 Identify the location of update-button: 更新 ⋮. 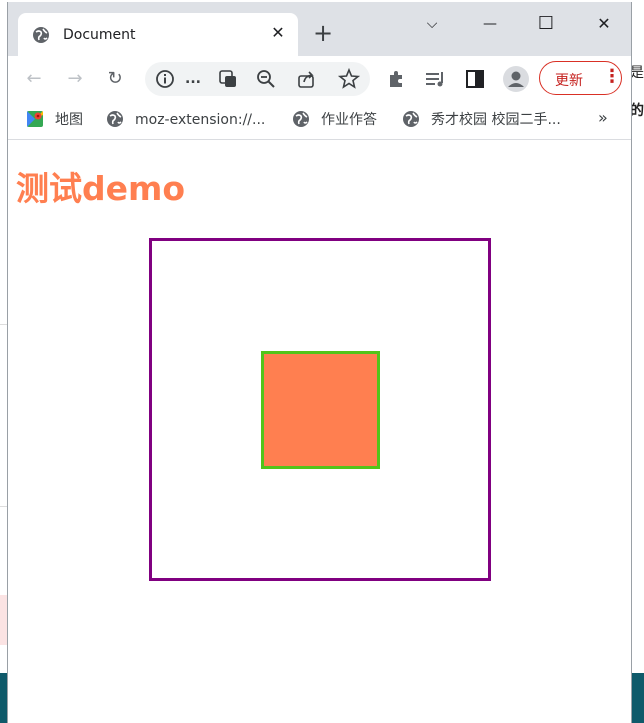
(580, 78).